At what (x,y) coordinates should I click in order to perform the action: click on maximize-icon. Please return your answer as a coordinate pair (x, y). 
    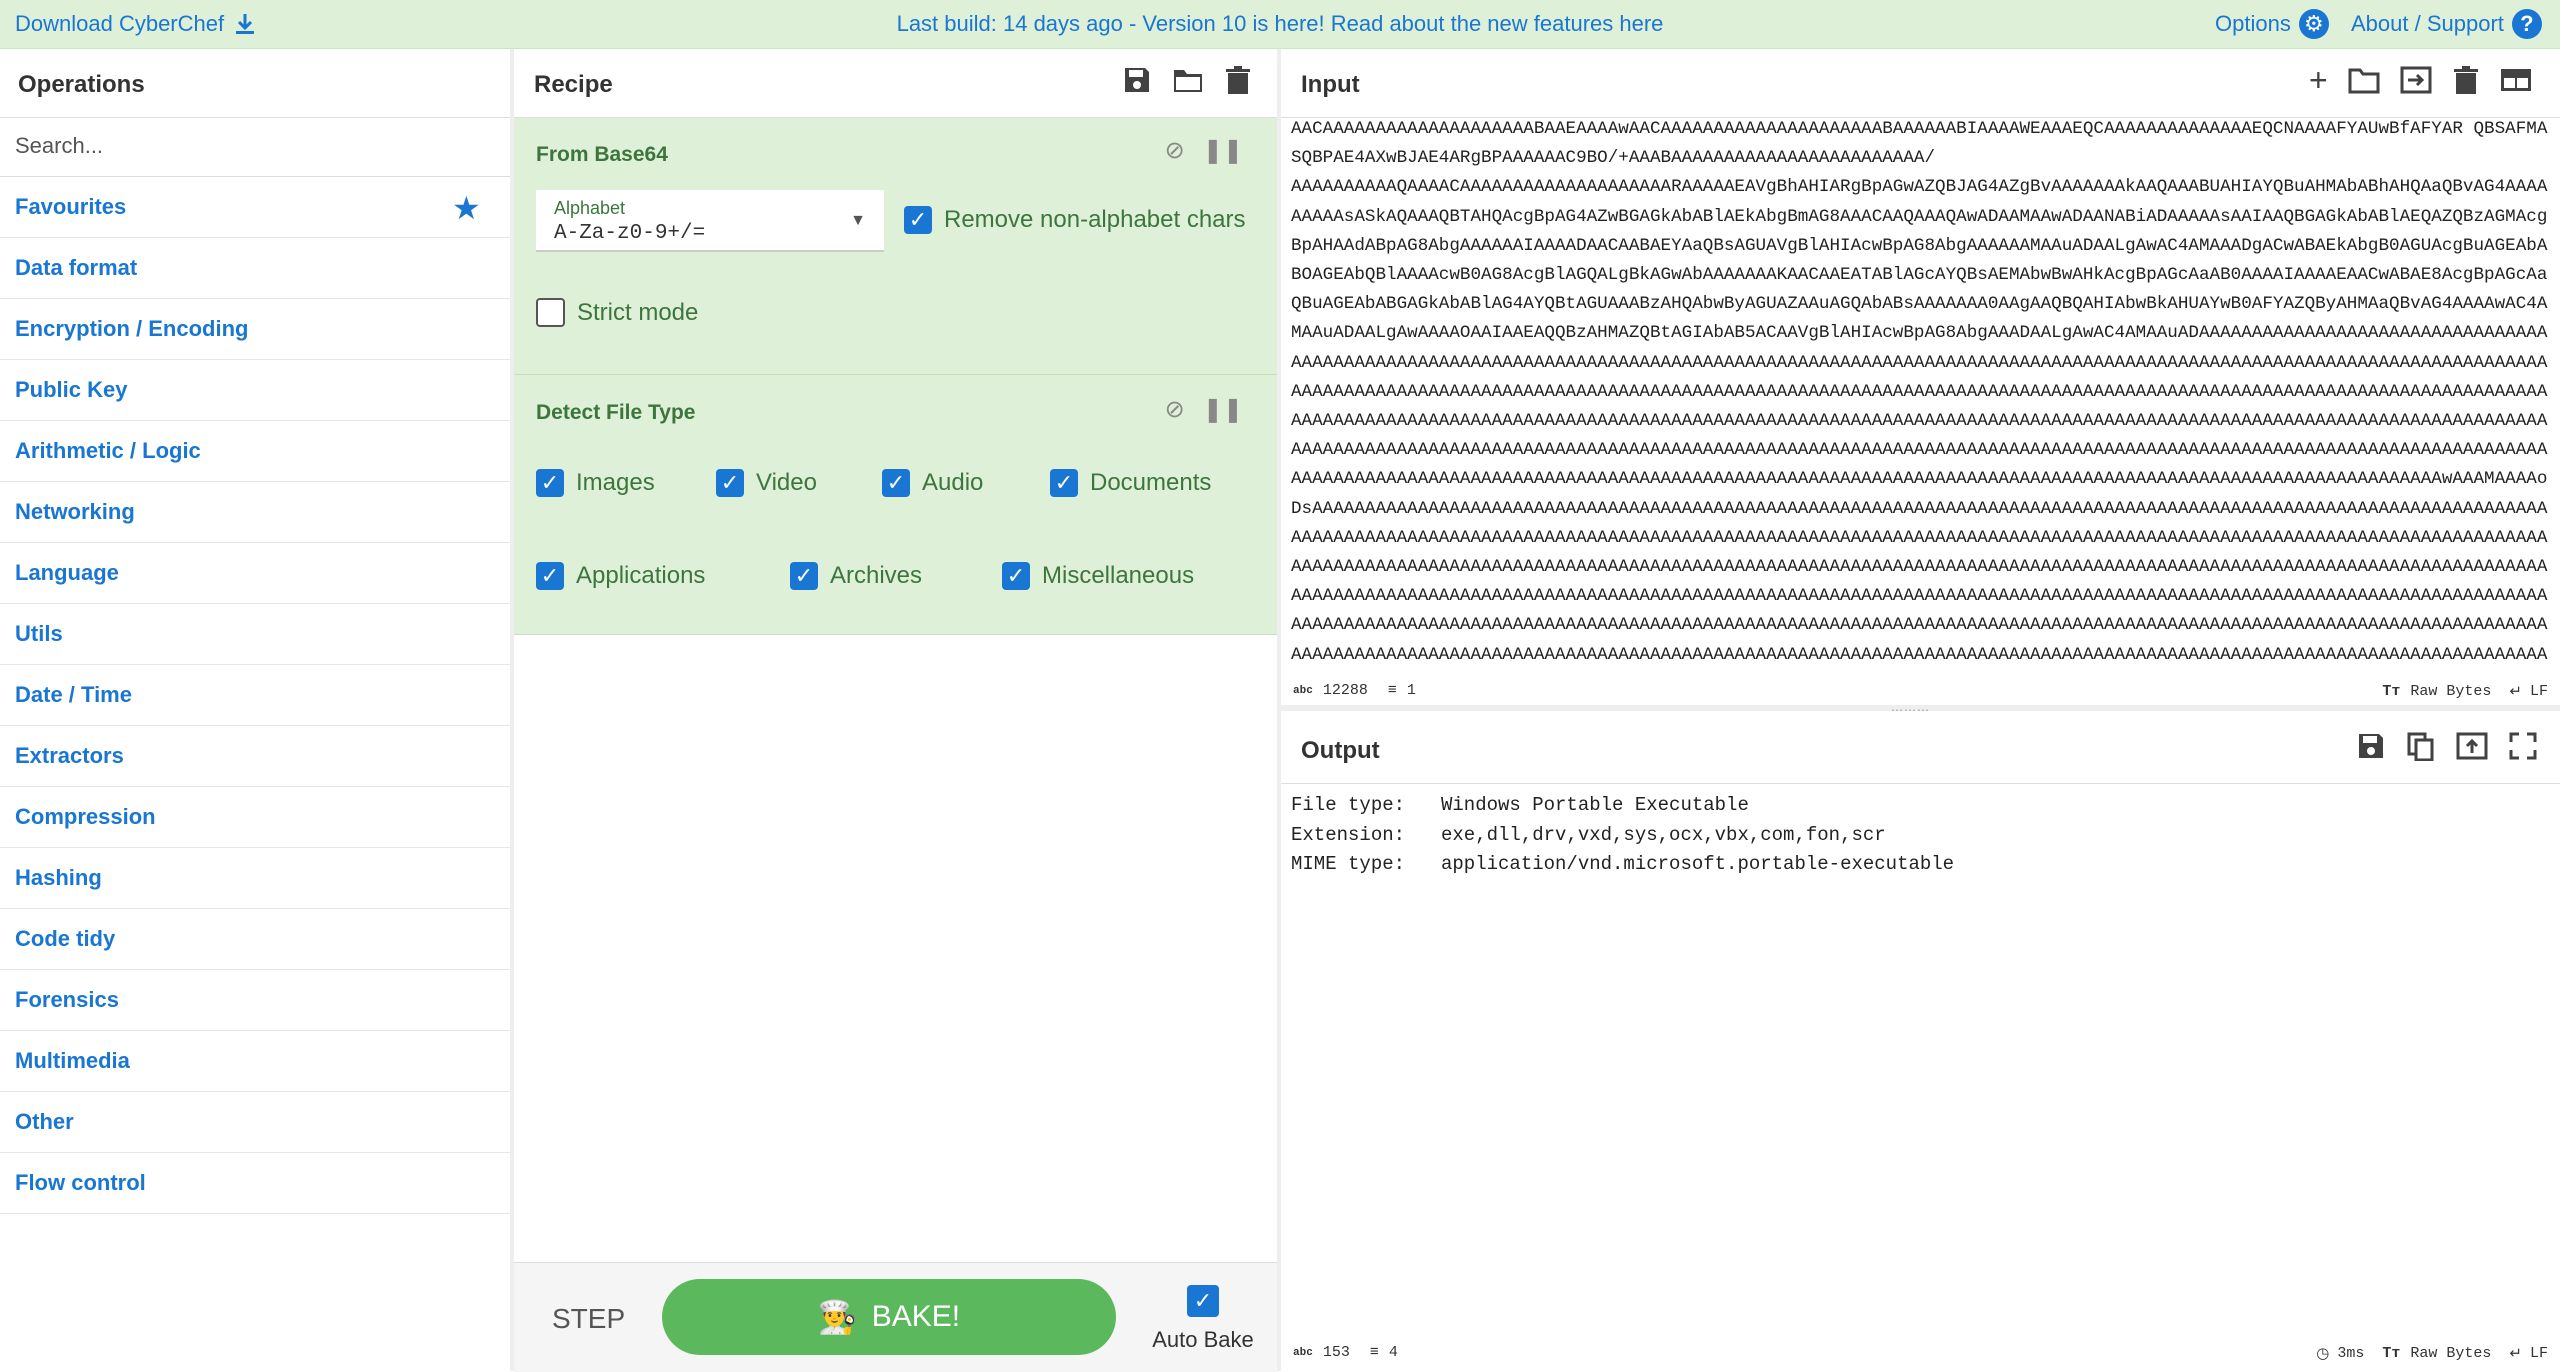
    Looking at the image, I should click on (2523, 746).